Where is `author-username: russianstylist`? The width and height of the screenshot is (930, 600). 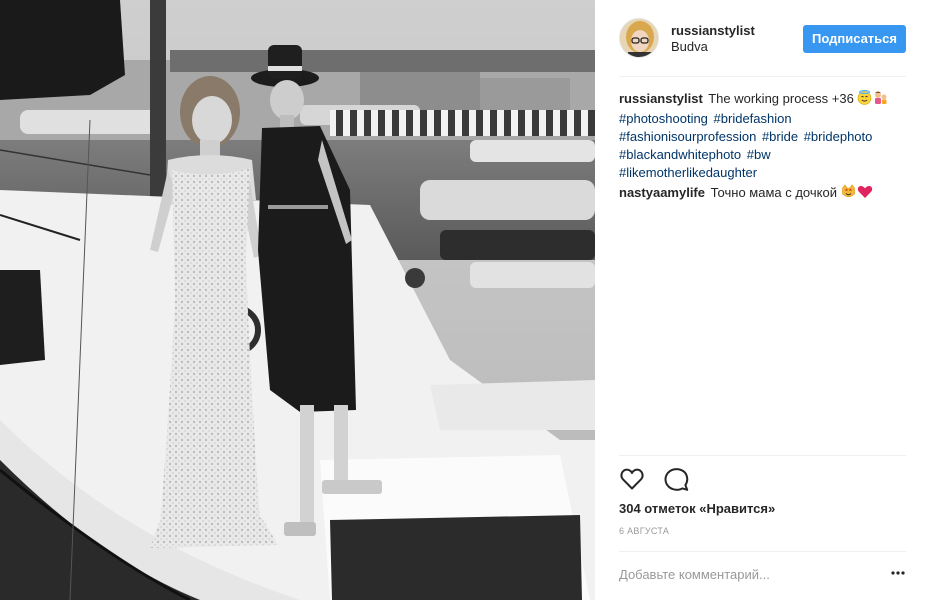
author-username: russianstylist is located at coordinates (713, 30).